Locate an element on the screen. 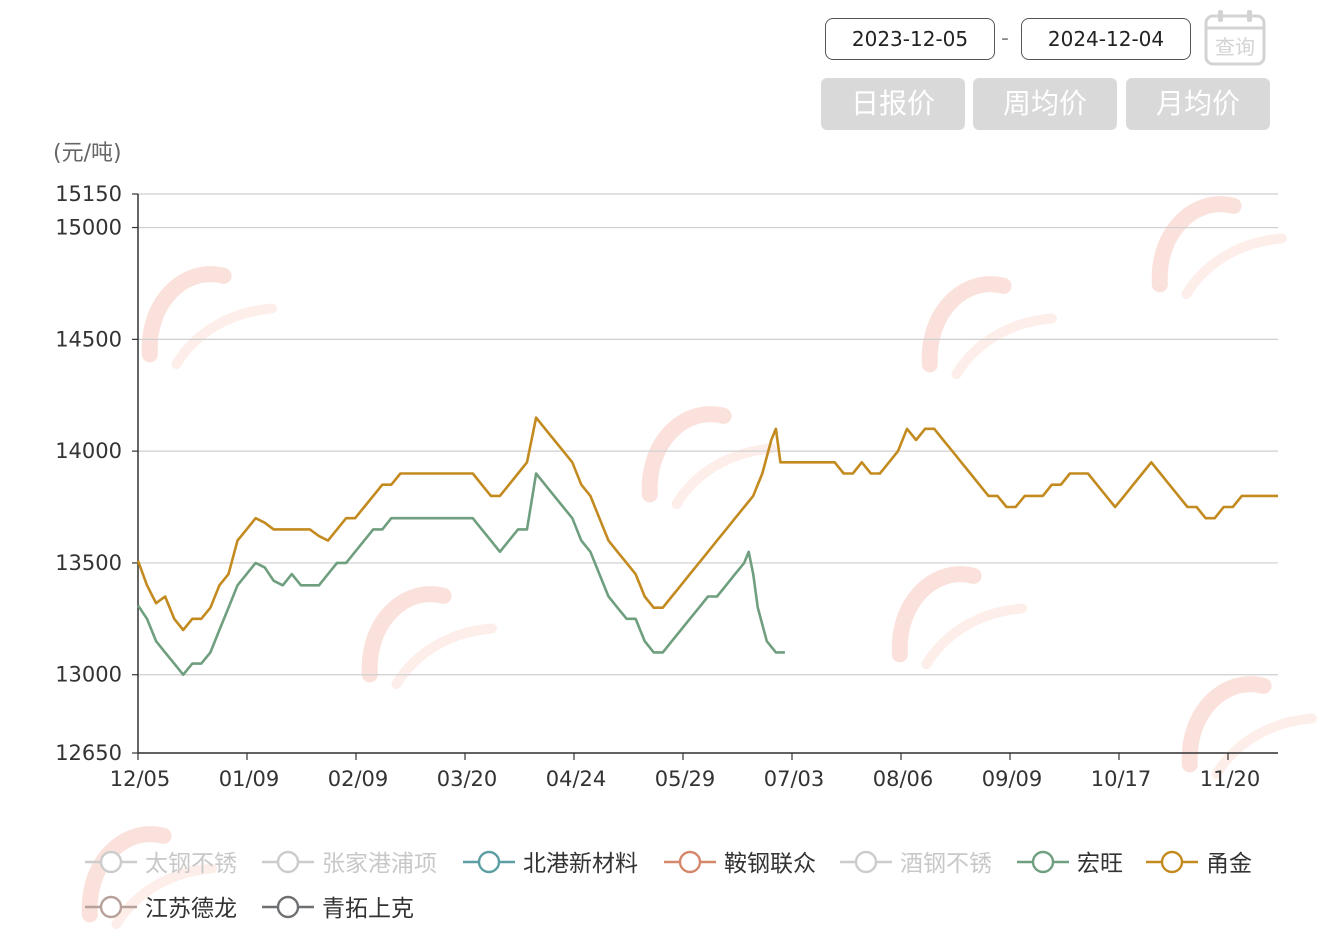 Image resolution: width=1339 pixels, height=929 pixels. x-tick-label: 03/20 is located at coordinates (467, 779).